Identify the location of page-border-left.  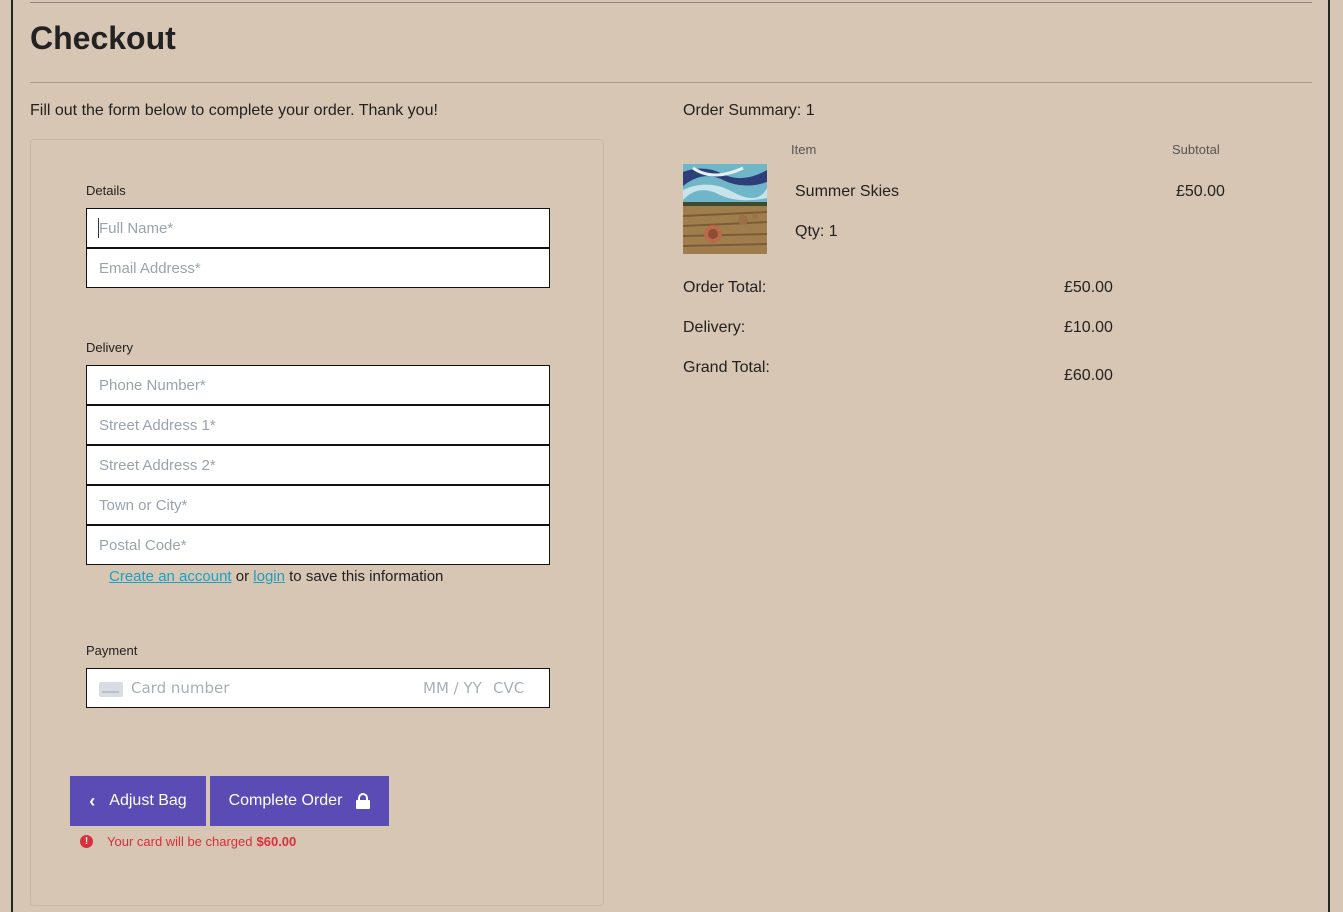
(12, 456).